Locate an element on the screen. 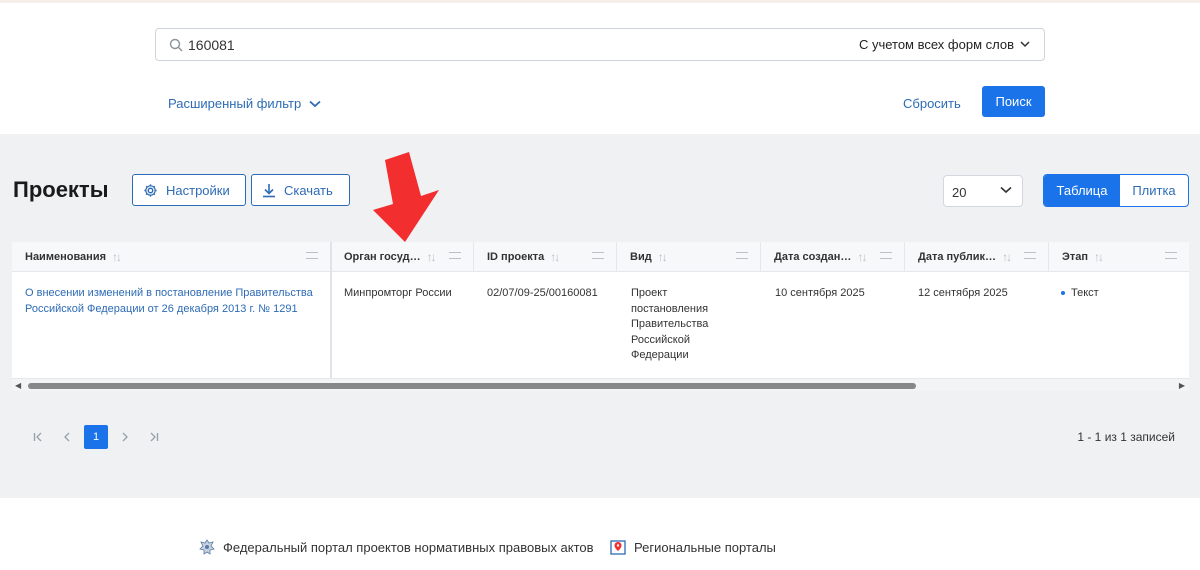 The image size is (1200, 570). stage-label: Текст is located at coordinates (1085, 293).